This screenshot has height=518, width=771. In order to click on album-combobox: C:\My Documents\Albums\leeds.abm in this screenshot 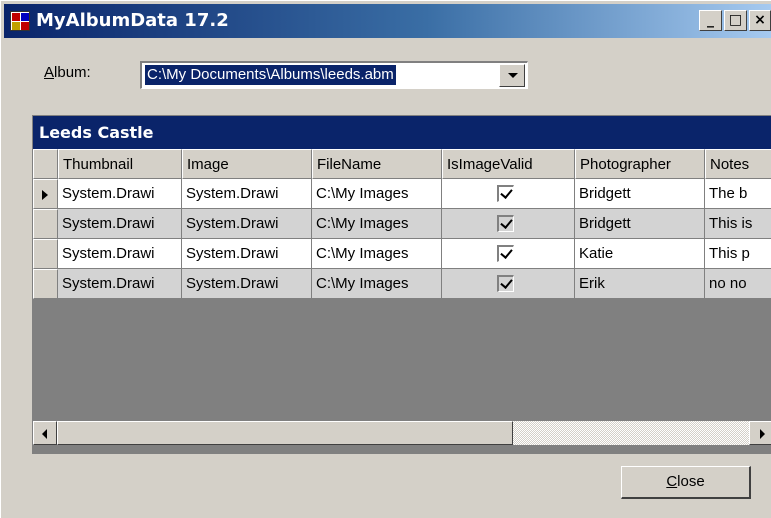, I will do `click(334, 75)`.